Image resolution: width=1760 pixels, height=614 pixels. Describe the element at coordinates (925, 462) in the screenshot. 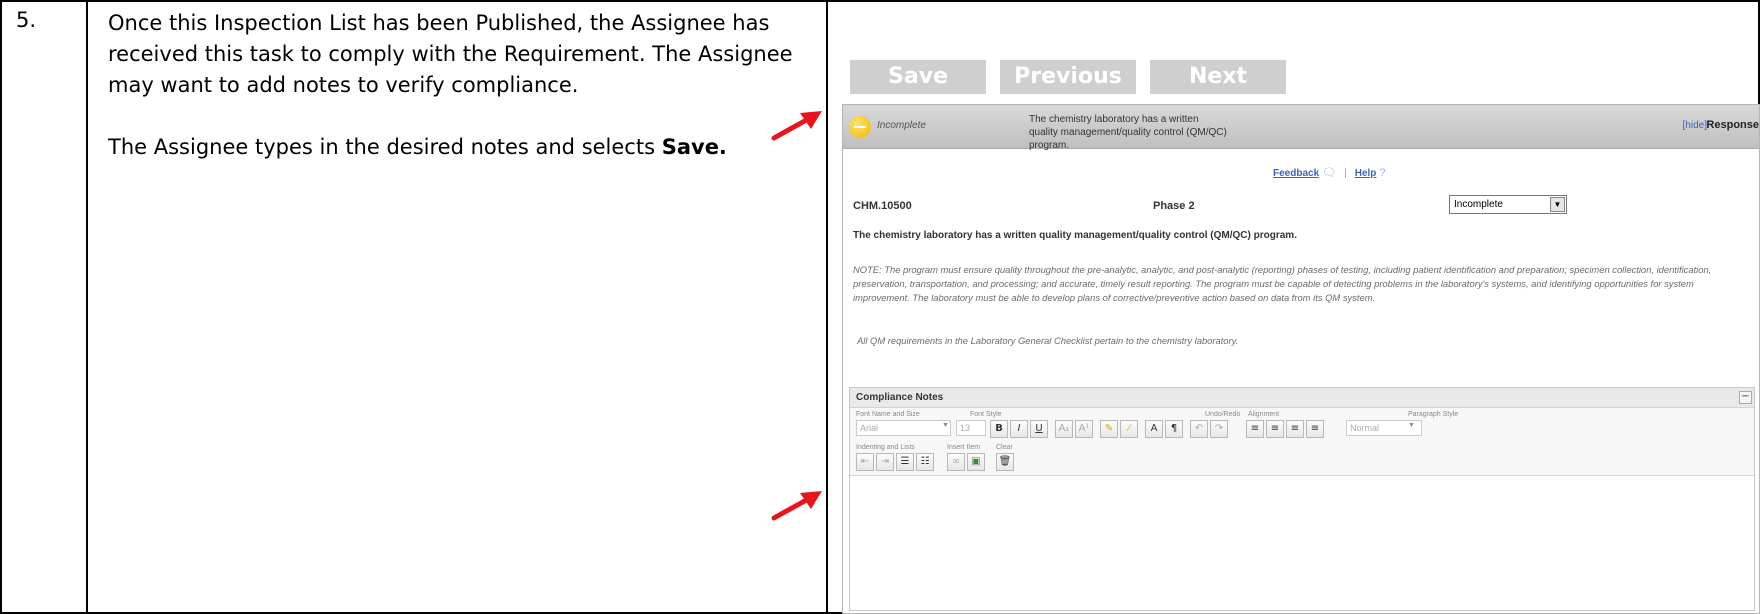

I see `number-list-icon: ☷` at that location.